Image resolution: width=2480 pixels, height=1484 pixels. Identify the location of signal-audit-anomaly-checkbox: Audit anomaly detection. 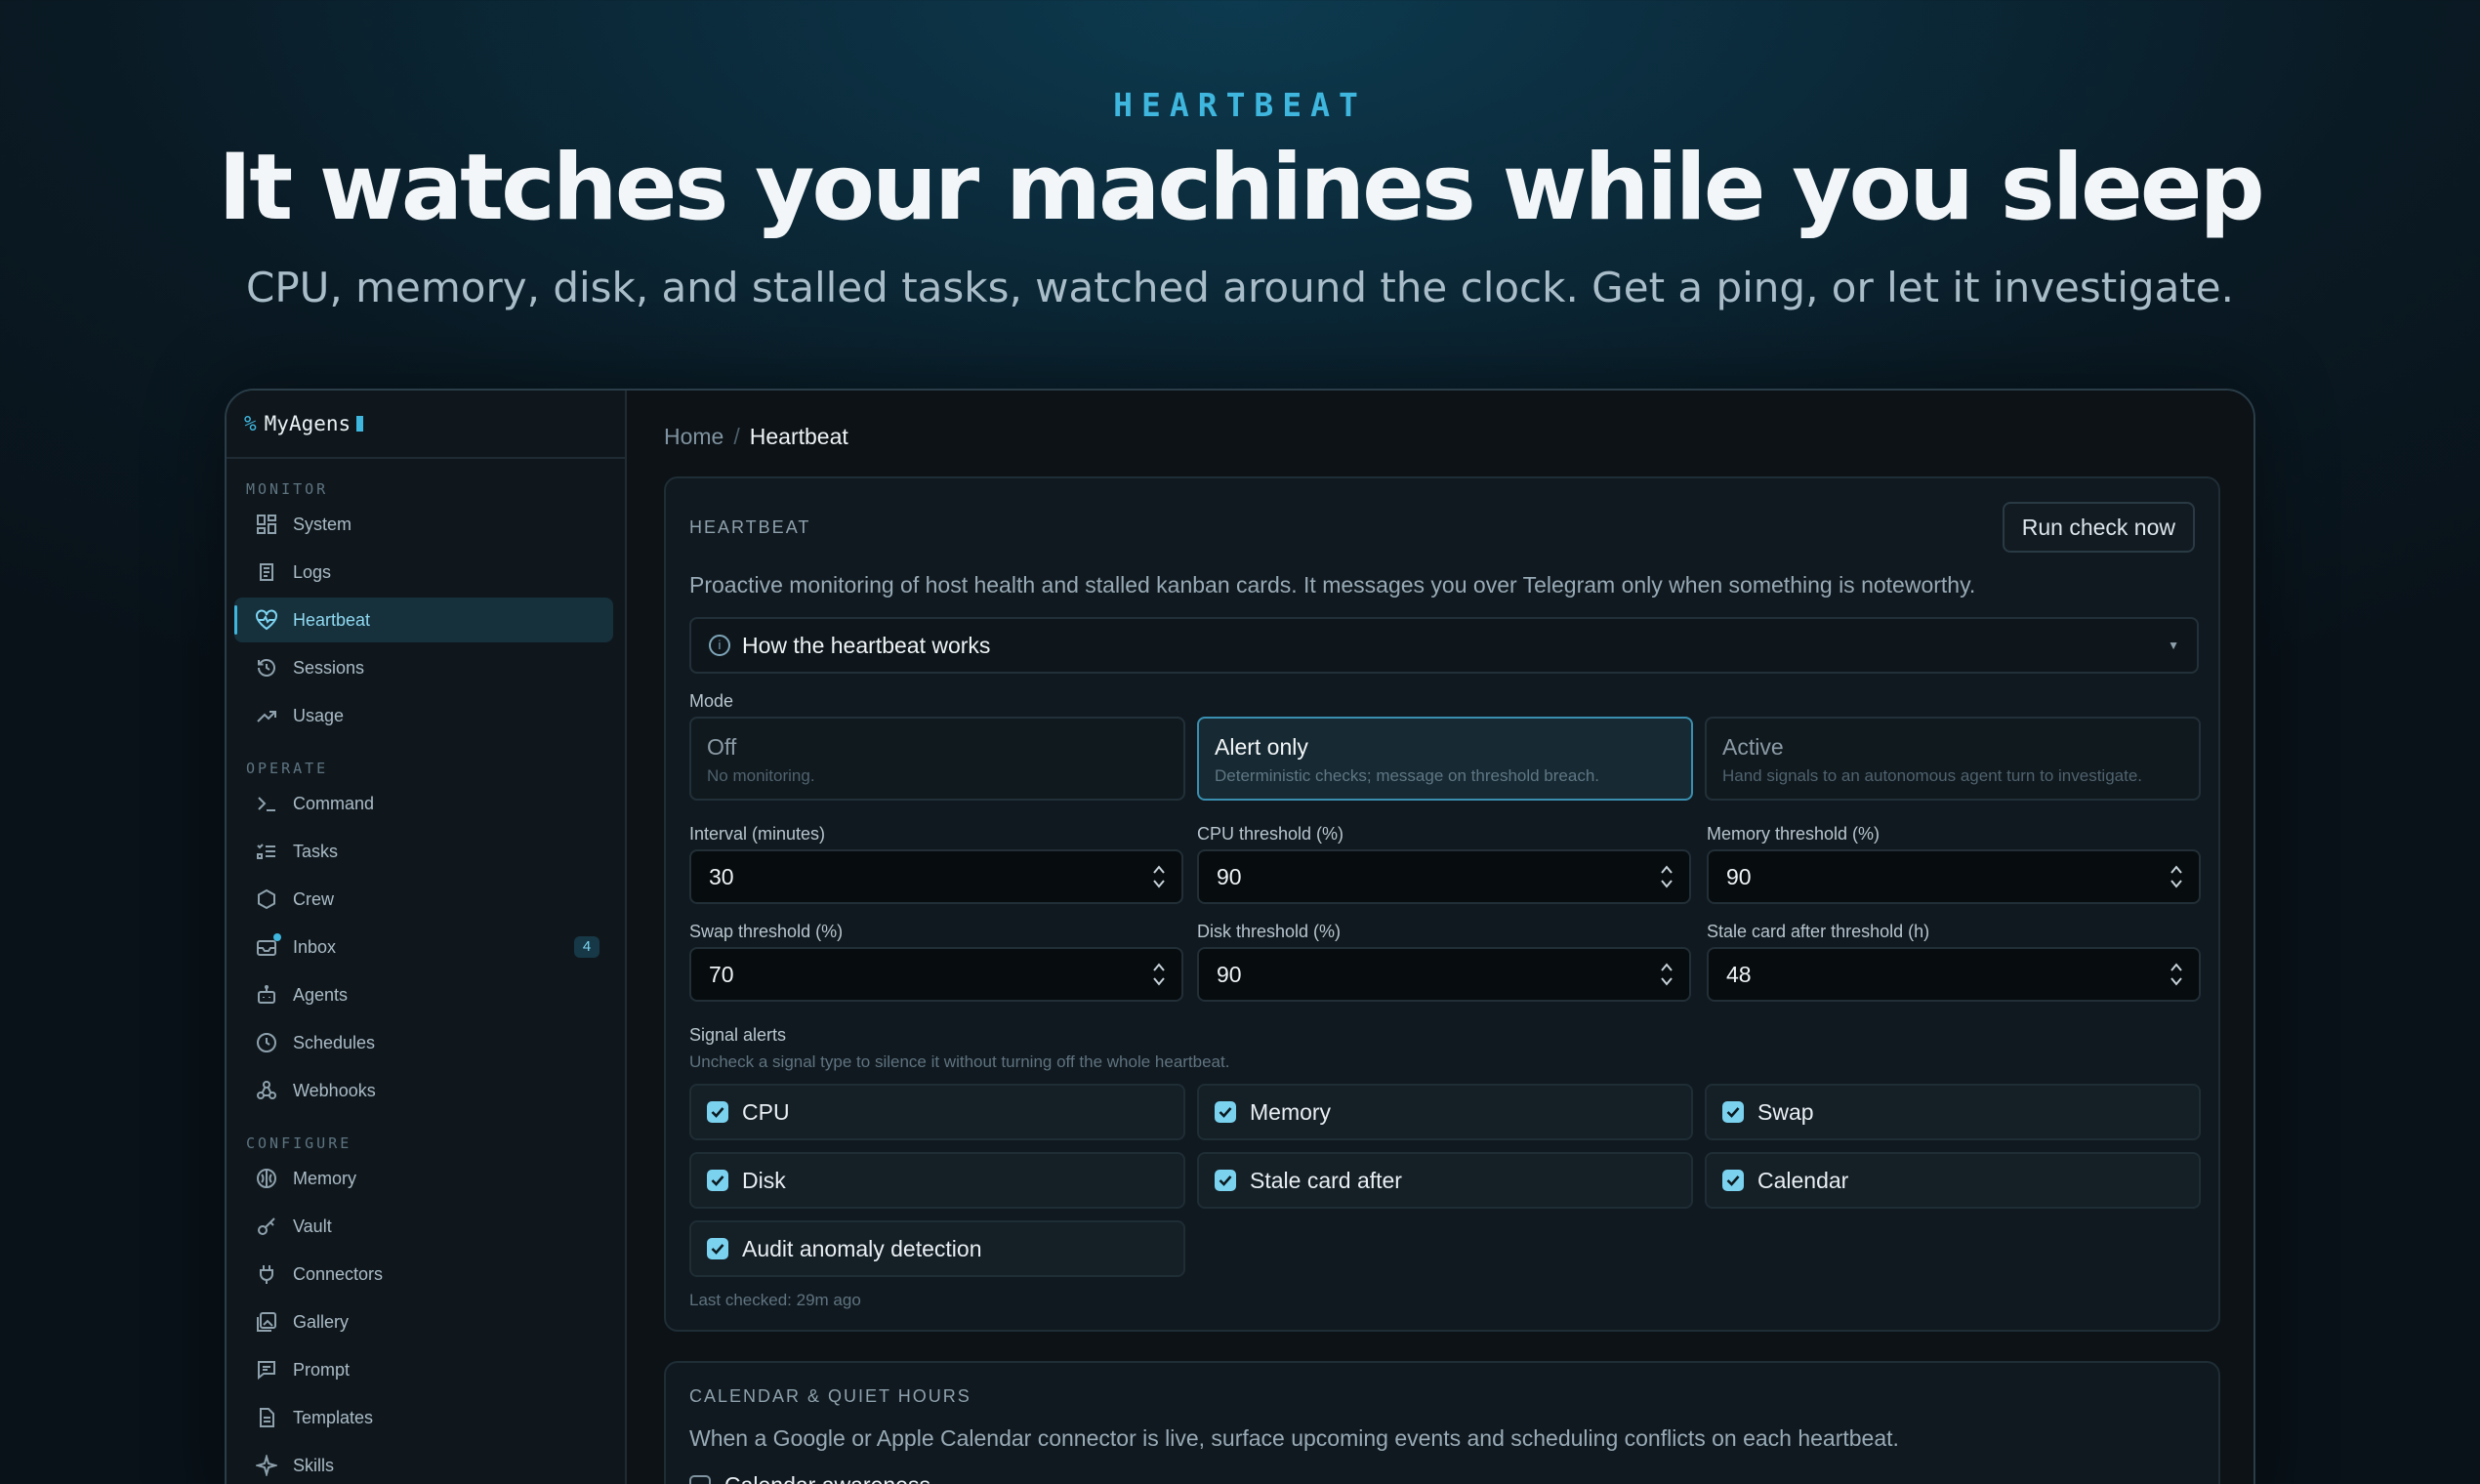
(937, 1249).